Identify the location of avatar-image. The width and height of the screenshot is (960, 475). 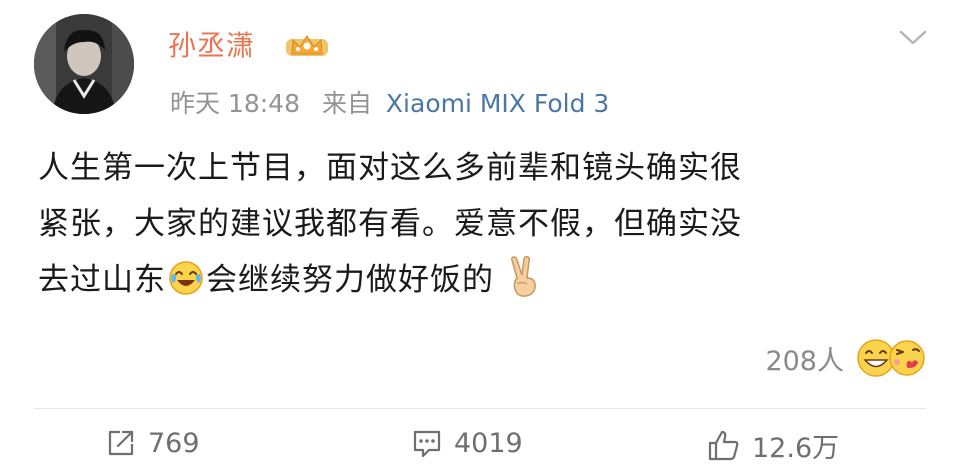
(84, 64).